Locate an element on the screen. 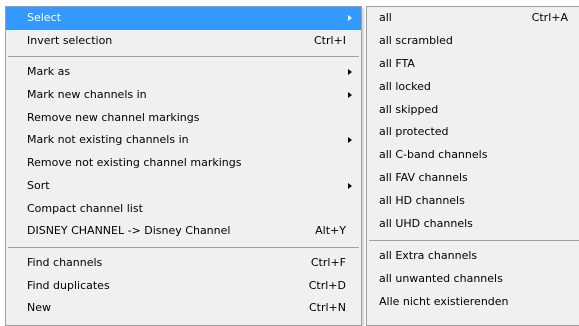 Image resolution: width=579 pixels, height=326 pixels. menu-item-shortcut: Ctrl+A is located at coordinates (549, 17).